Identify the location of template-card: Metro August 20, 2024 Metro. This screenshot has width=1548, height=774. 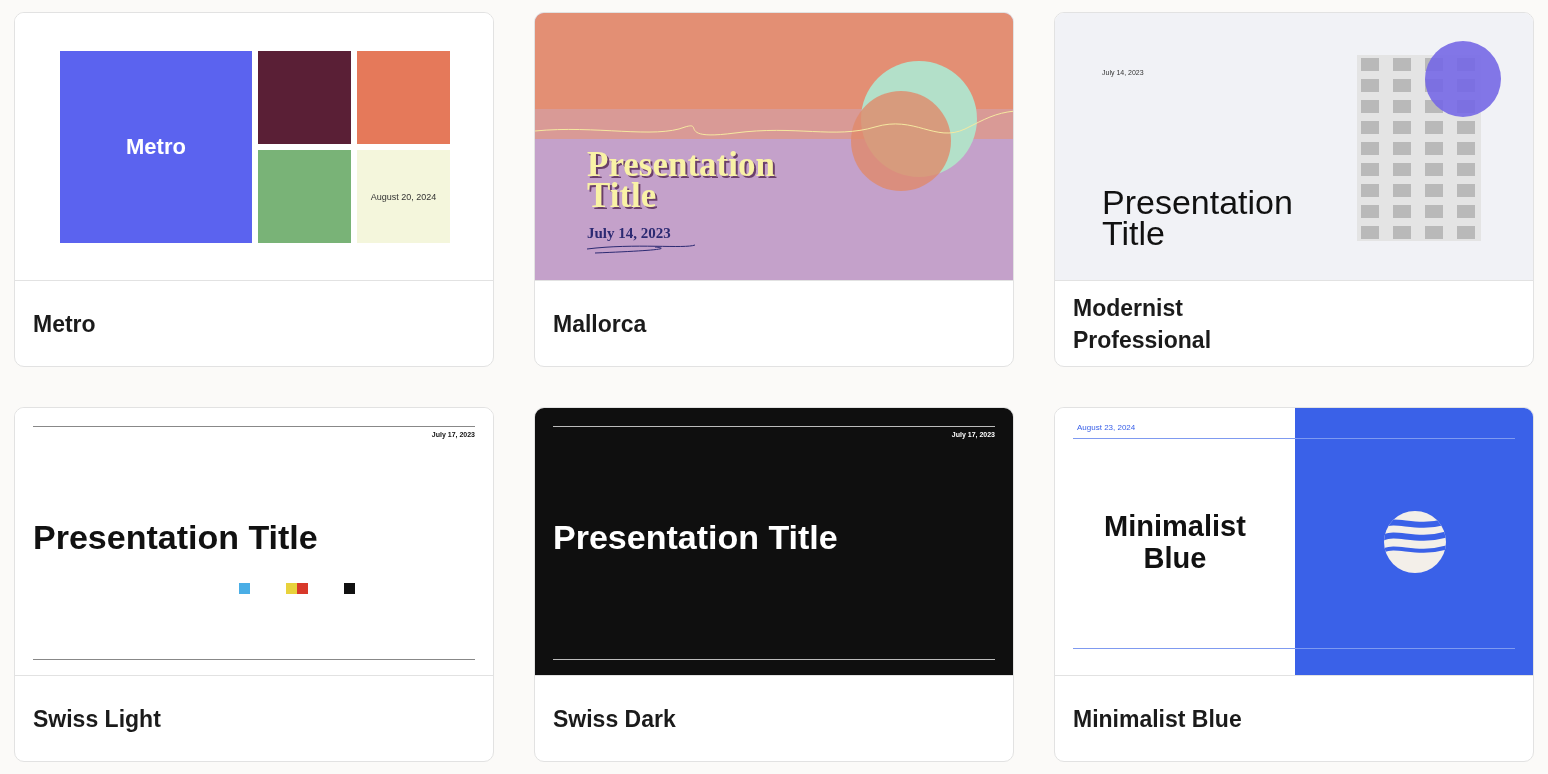
(254, 189).